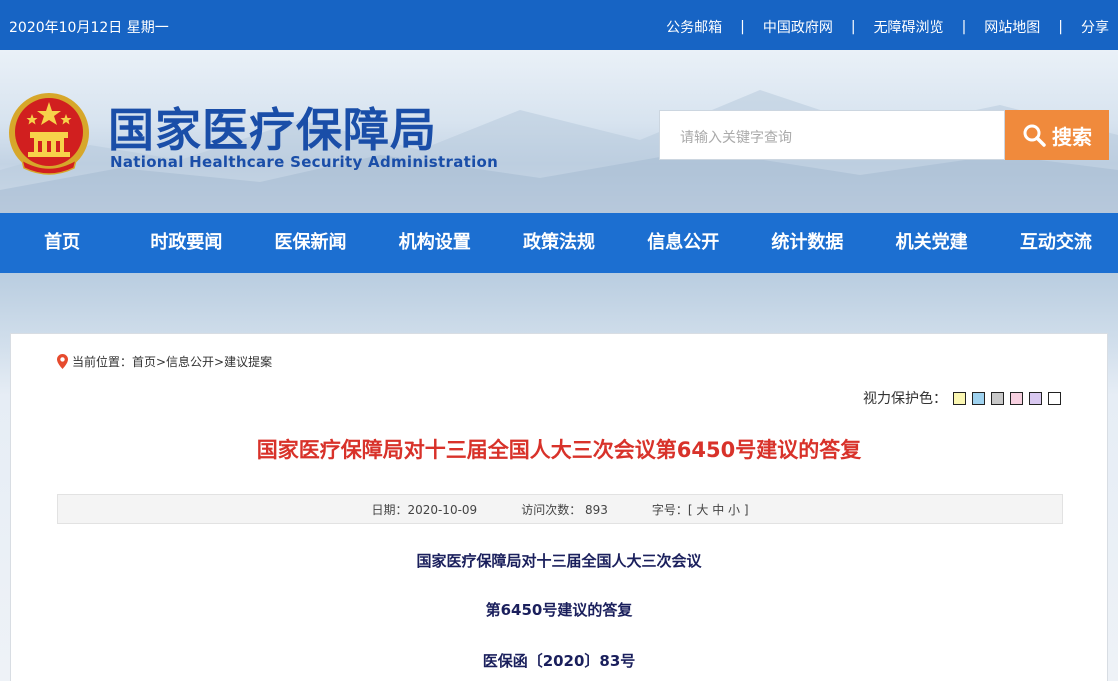 Image resolution: width=1118 pixels, height=681 pixels. What do you see at coordinates (997, 398) in the screenshot?
I see `eye-care-swatch-gray` at bounding box center [997, 398].